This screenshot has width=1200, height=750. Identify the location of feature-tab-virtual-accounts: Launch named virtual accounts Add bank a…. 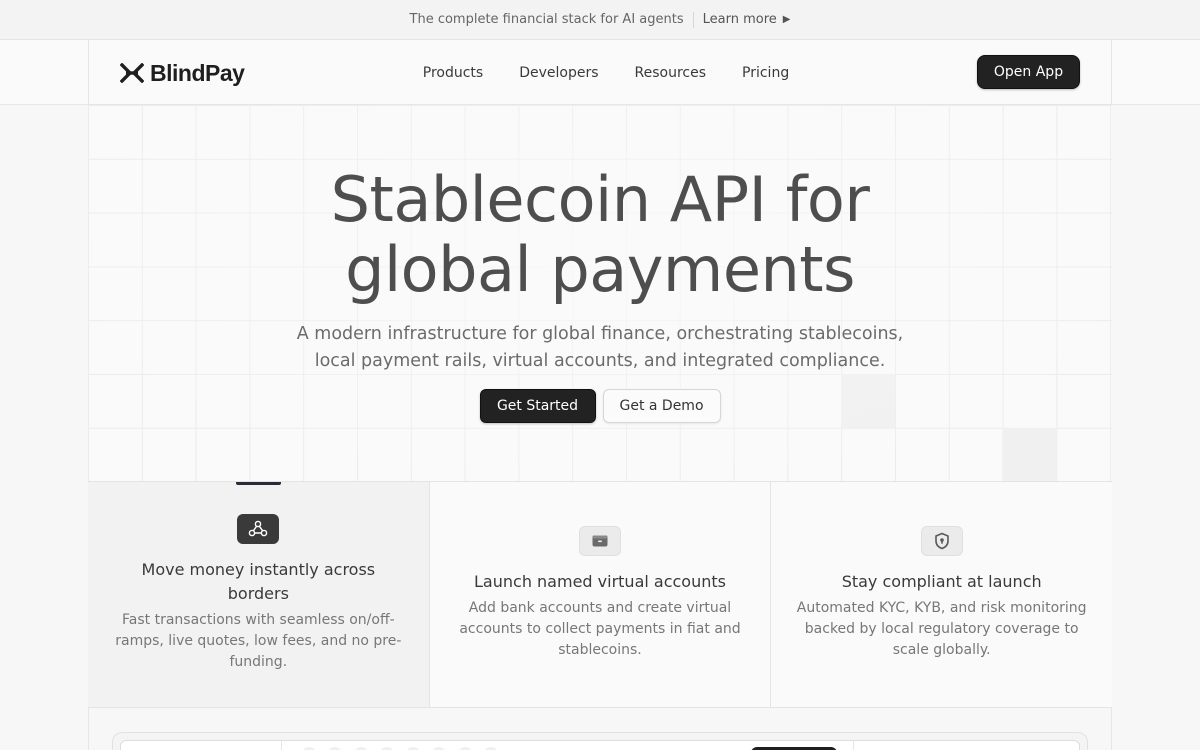
(601, 594).